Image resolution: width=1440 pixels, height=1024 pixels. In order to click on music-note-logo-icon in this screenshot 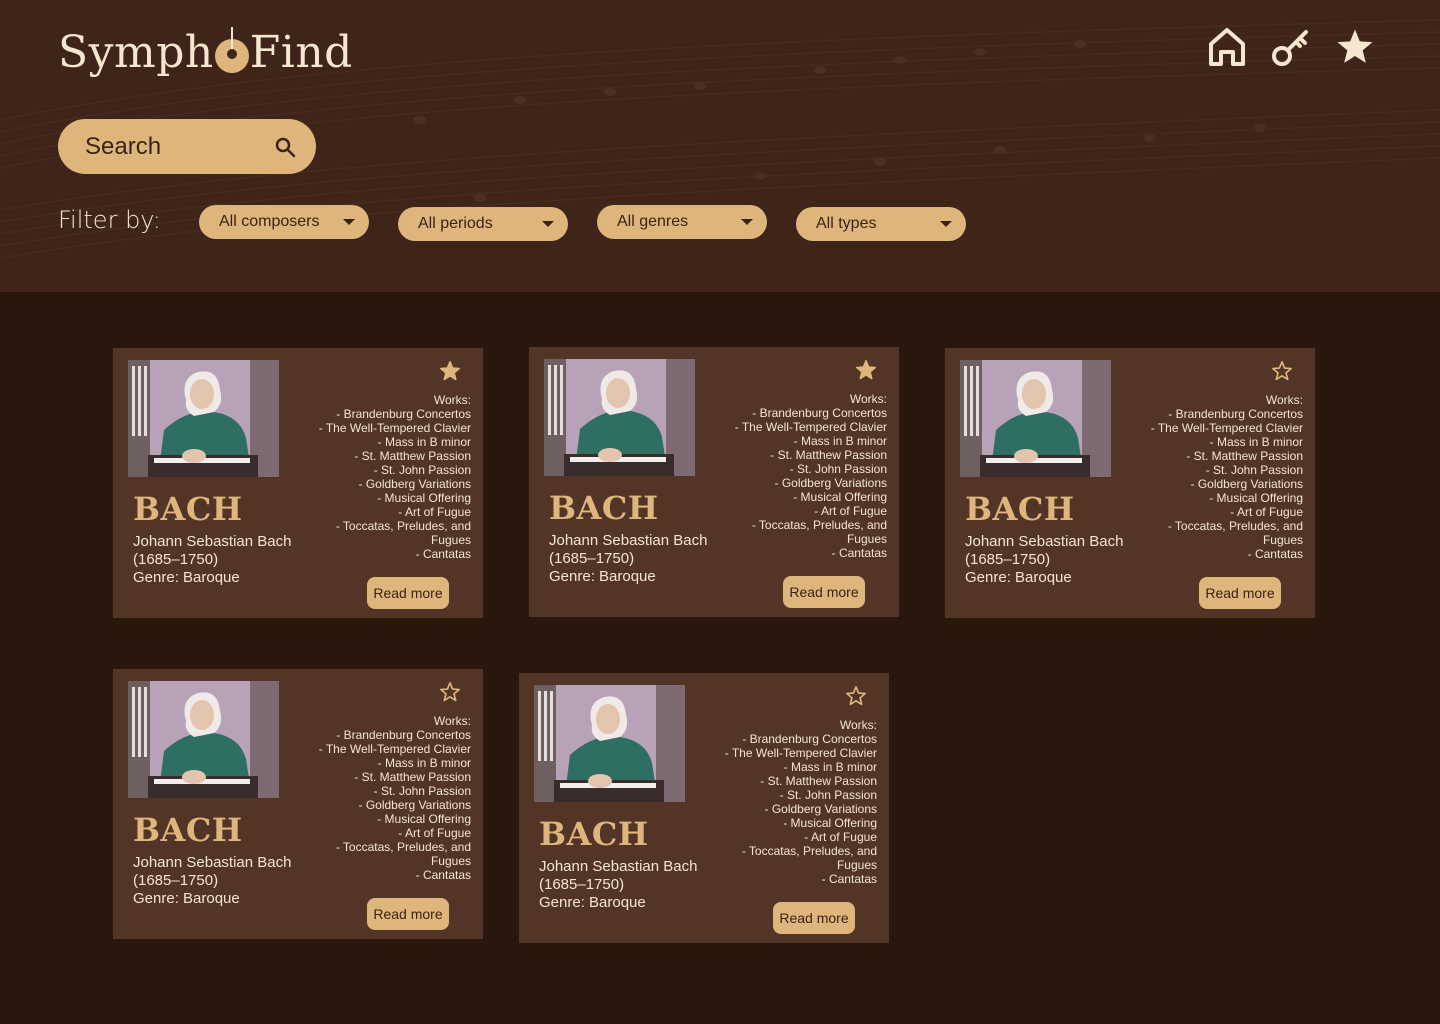, I will do `click(231, 50)`.